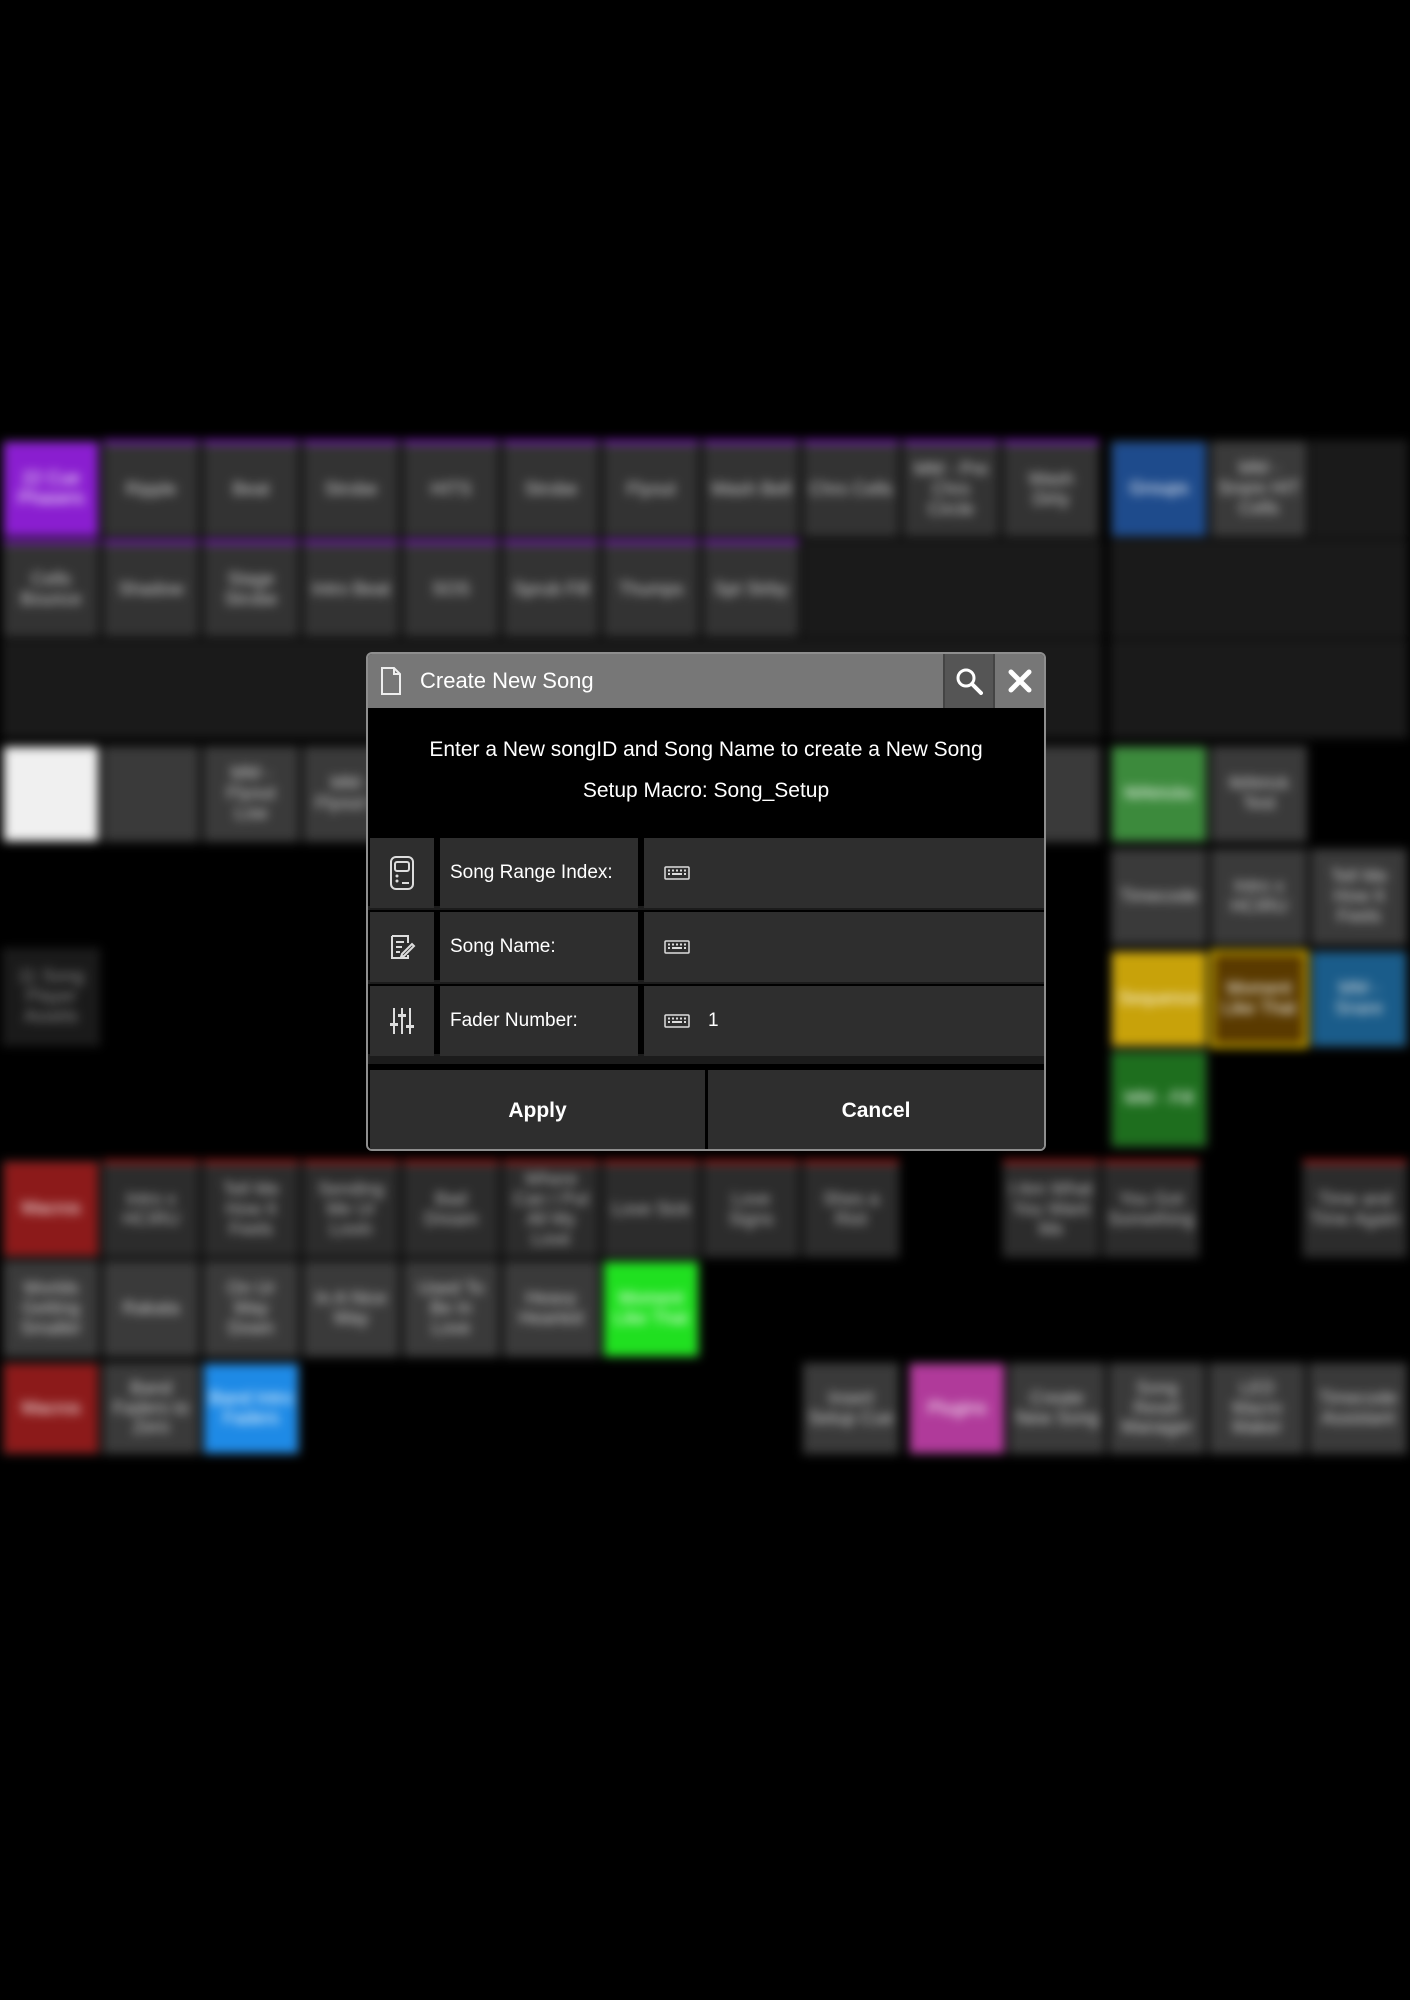 Image resolution: width=1410 pixels, height=2000 pixels. Describe the element at coordinates (251, 1309) in the screenshot. I see `macro-tile: On Ur Way Down` at that location.